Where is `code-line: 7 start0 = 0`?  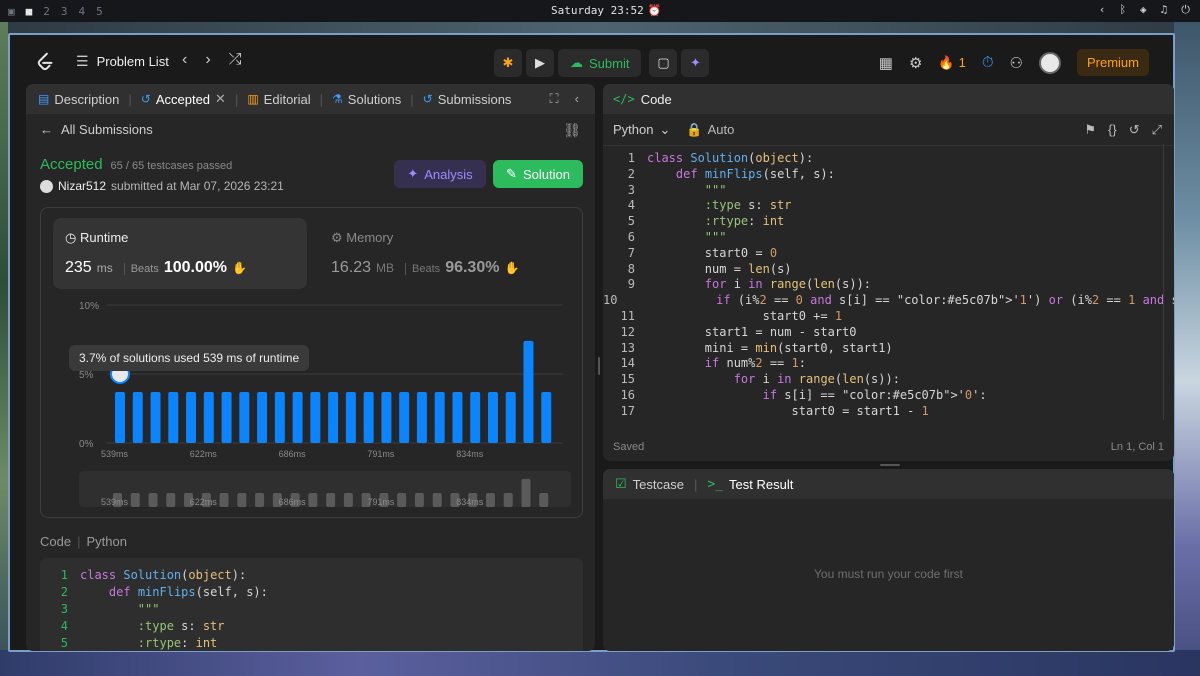 code-line: 7 start0 = 0 is located at coordinates (888, 254).